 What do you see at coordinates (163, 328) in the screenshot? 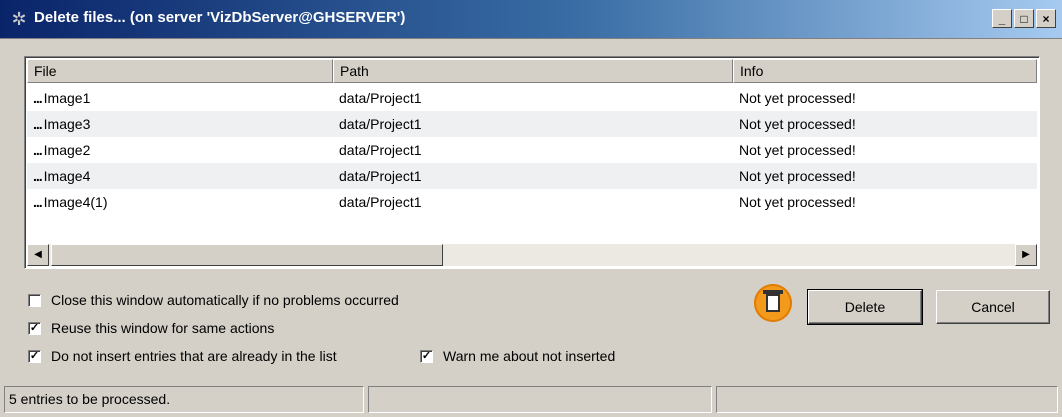
I see `option-label: Reuse this window for same actions` at bounding box center [163, 328].